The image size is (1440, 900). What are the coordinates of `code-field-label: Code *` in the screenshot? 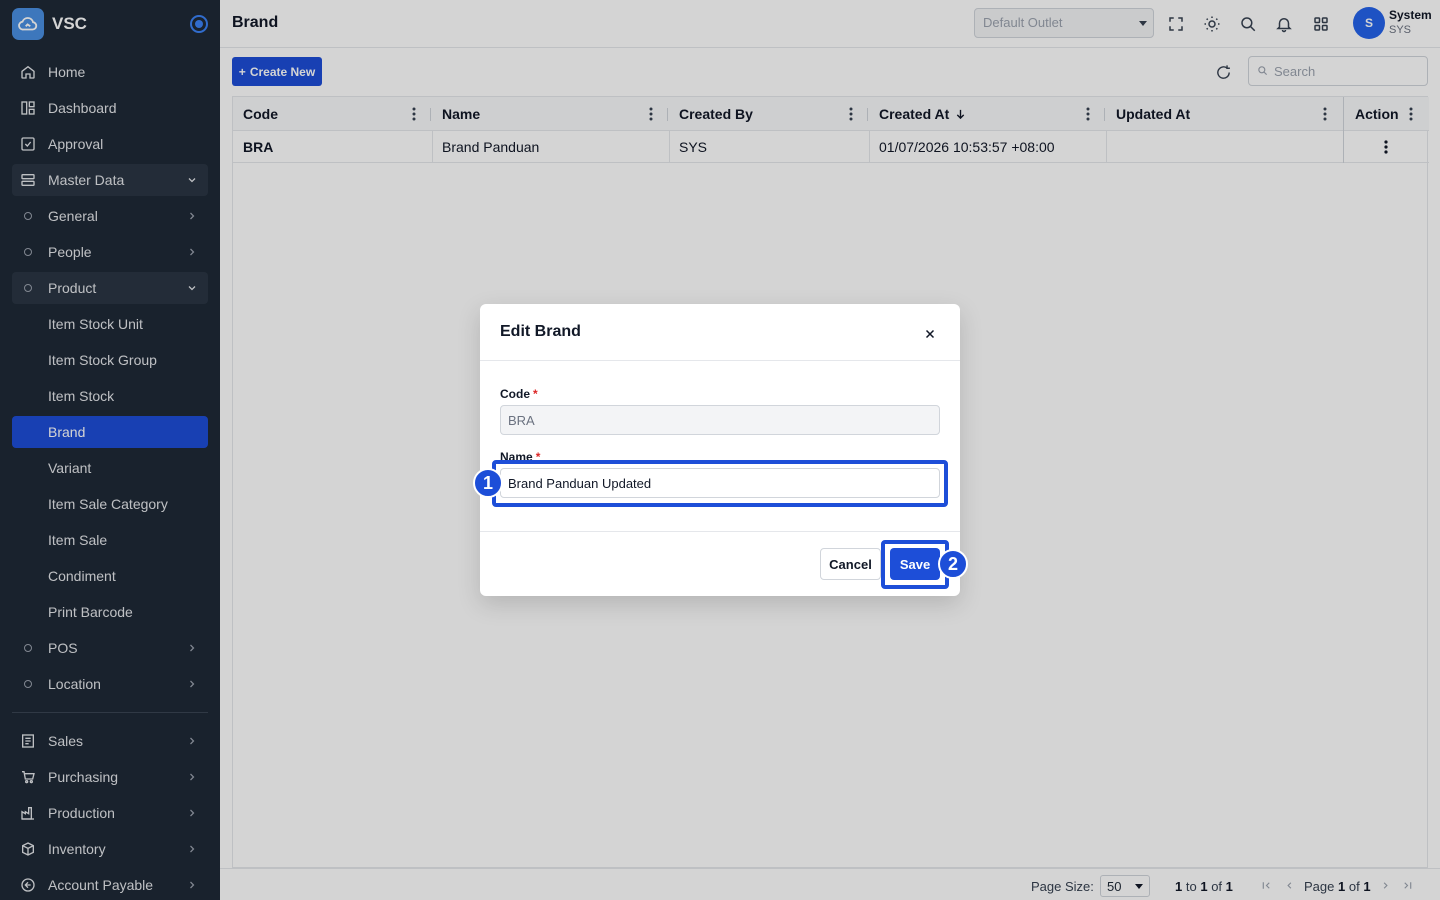 It's located at (519, 394).